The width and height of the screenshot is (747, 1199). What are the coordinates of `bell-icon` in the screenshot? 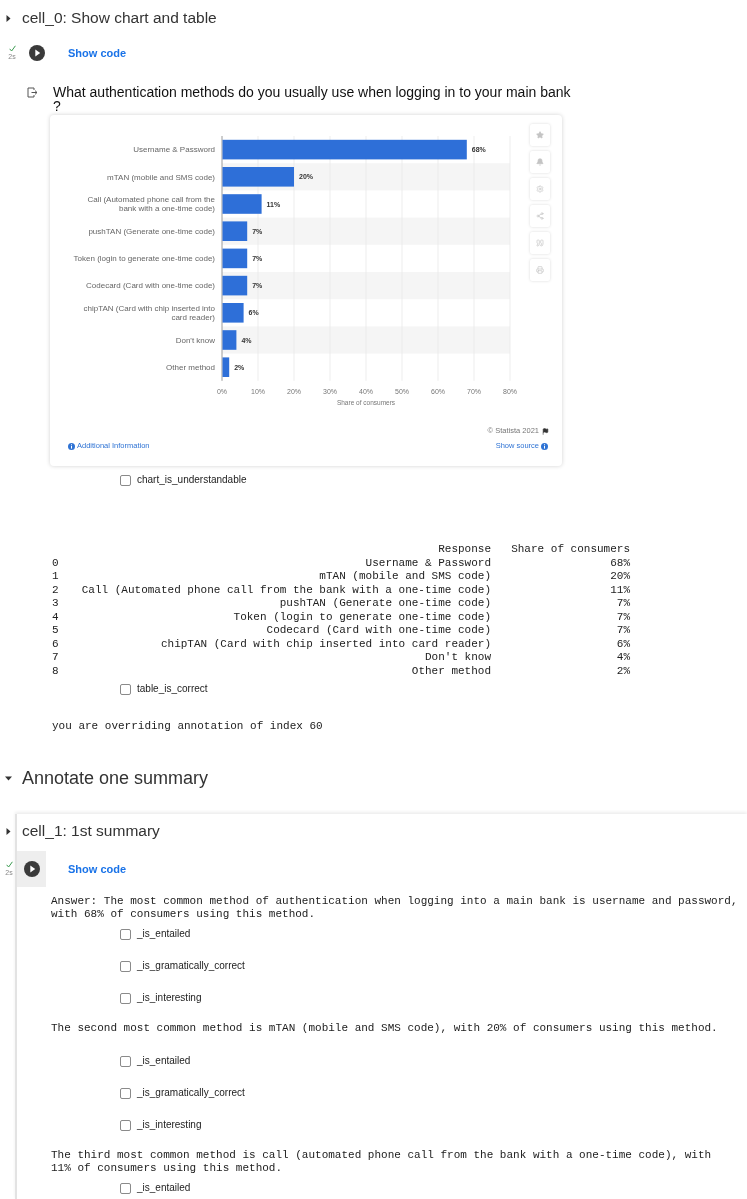 It's located at (540, 162).